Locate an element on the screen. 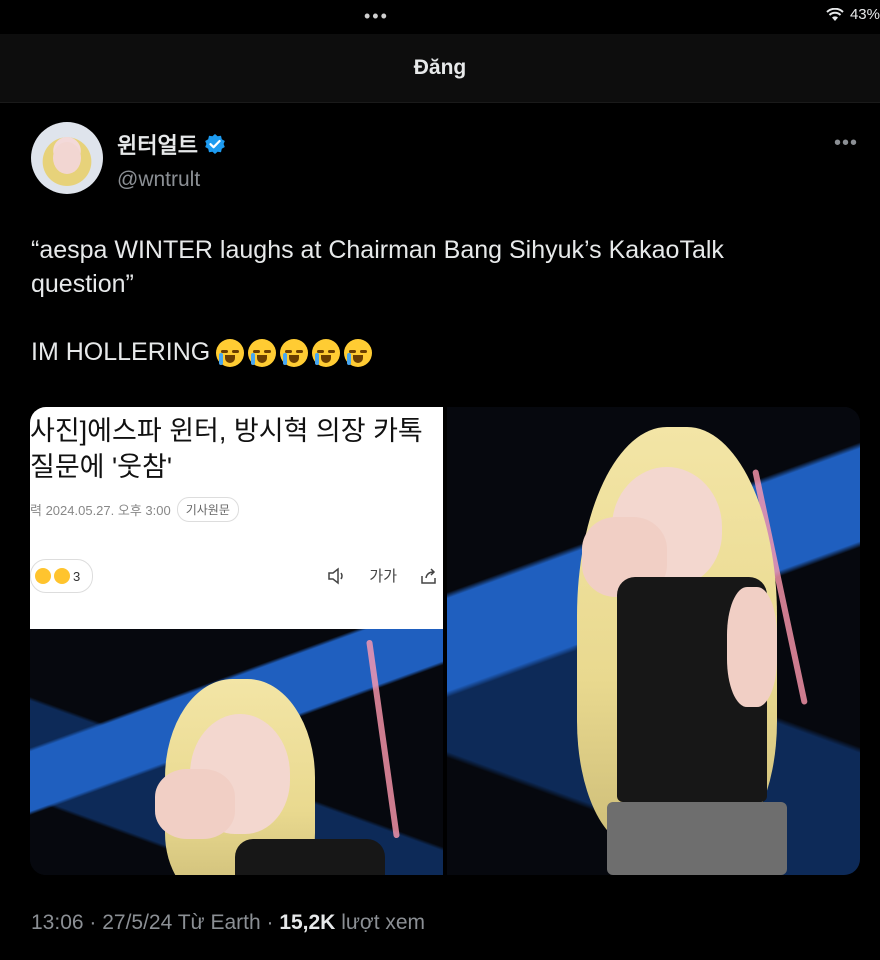 This screenshot has height=960, width=880. display-name-row: 윈터얼트 is located at coordinates (171, 144).